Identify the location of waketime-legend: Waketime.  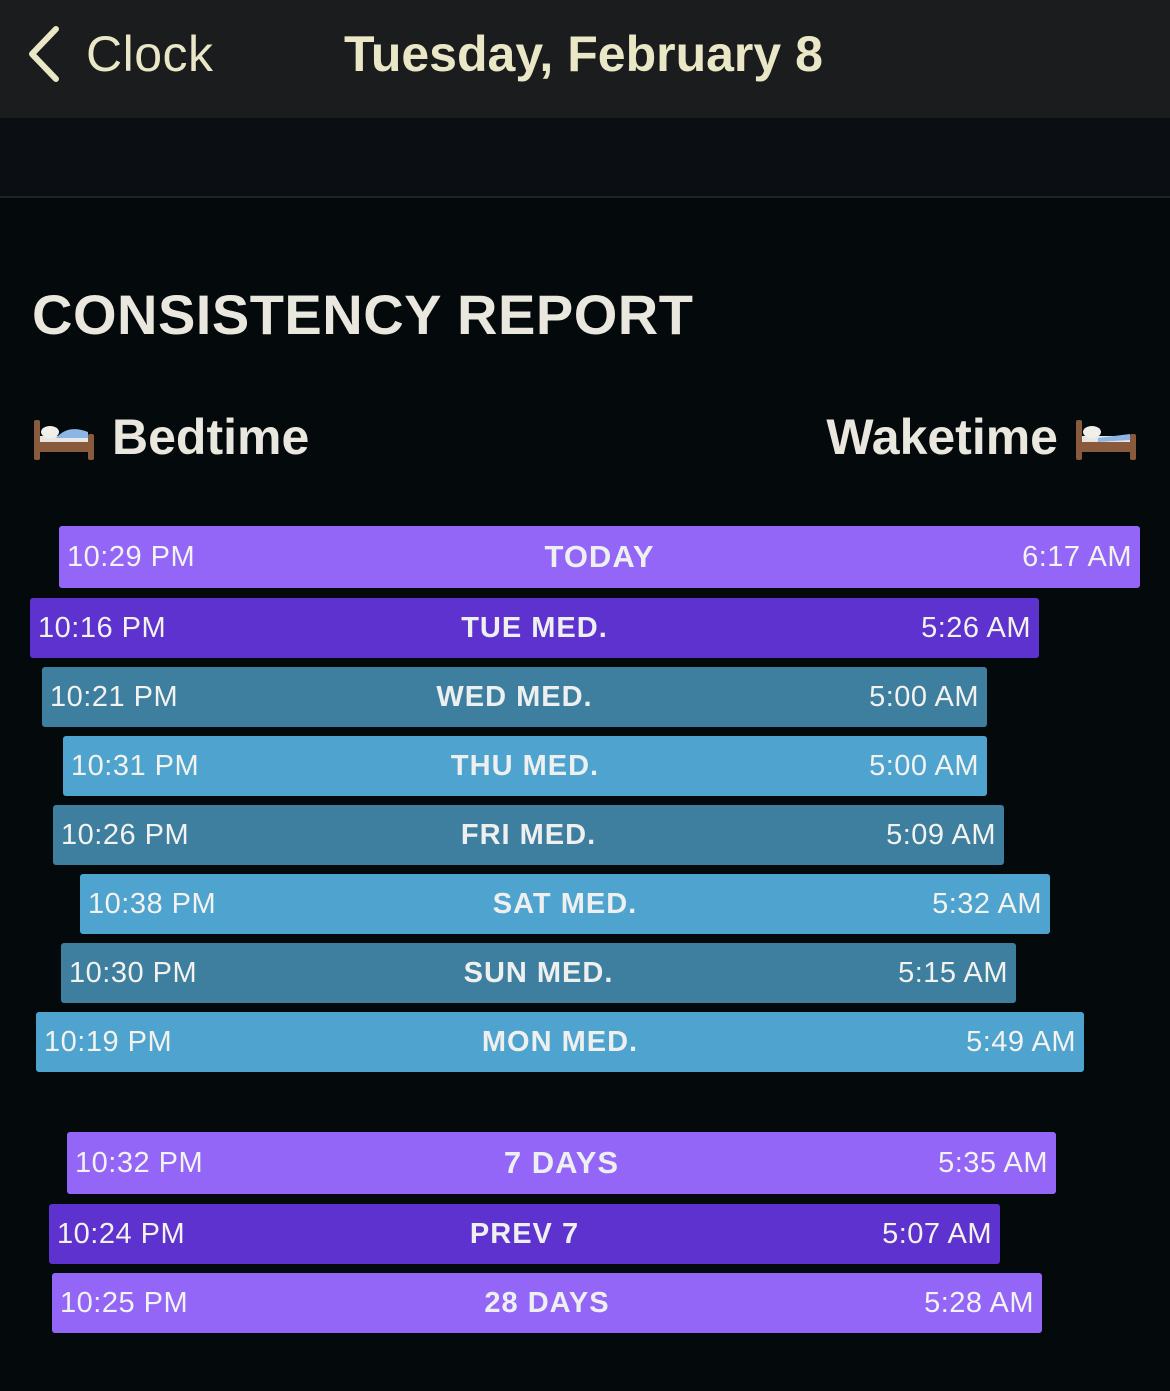
(982, 437).